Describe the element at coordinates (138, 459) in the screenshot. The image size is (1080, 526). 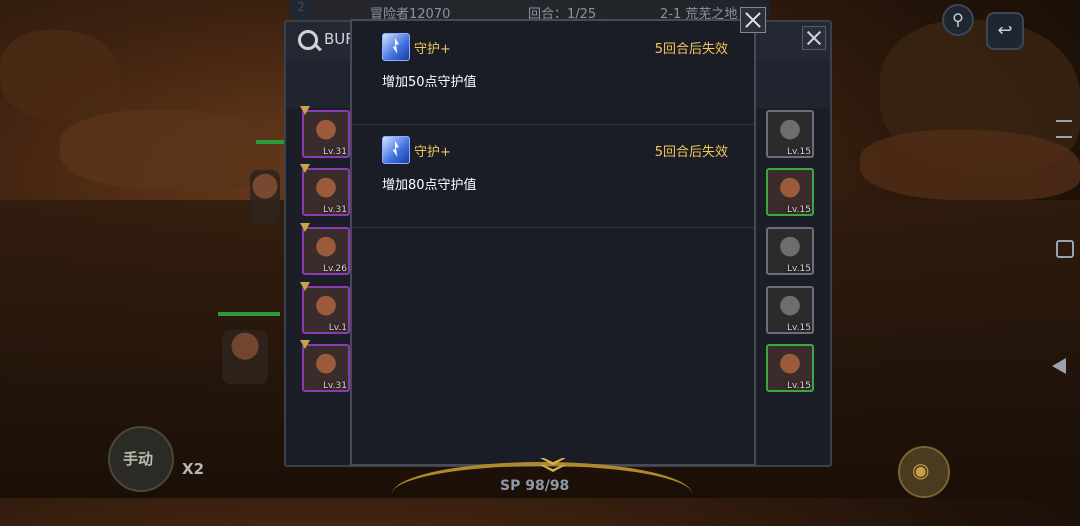
I see `manual-label: 手动` at that location.